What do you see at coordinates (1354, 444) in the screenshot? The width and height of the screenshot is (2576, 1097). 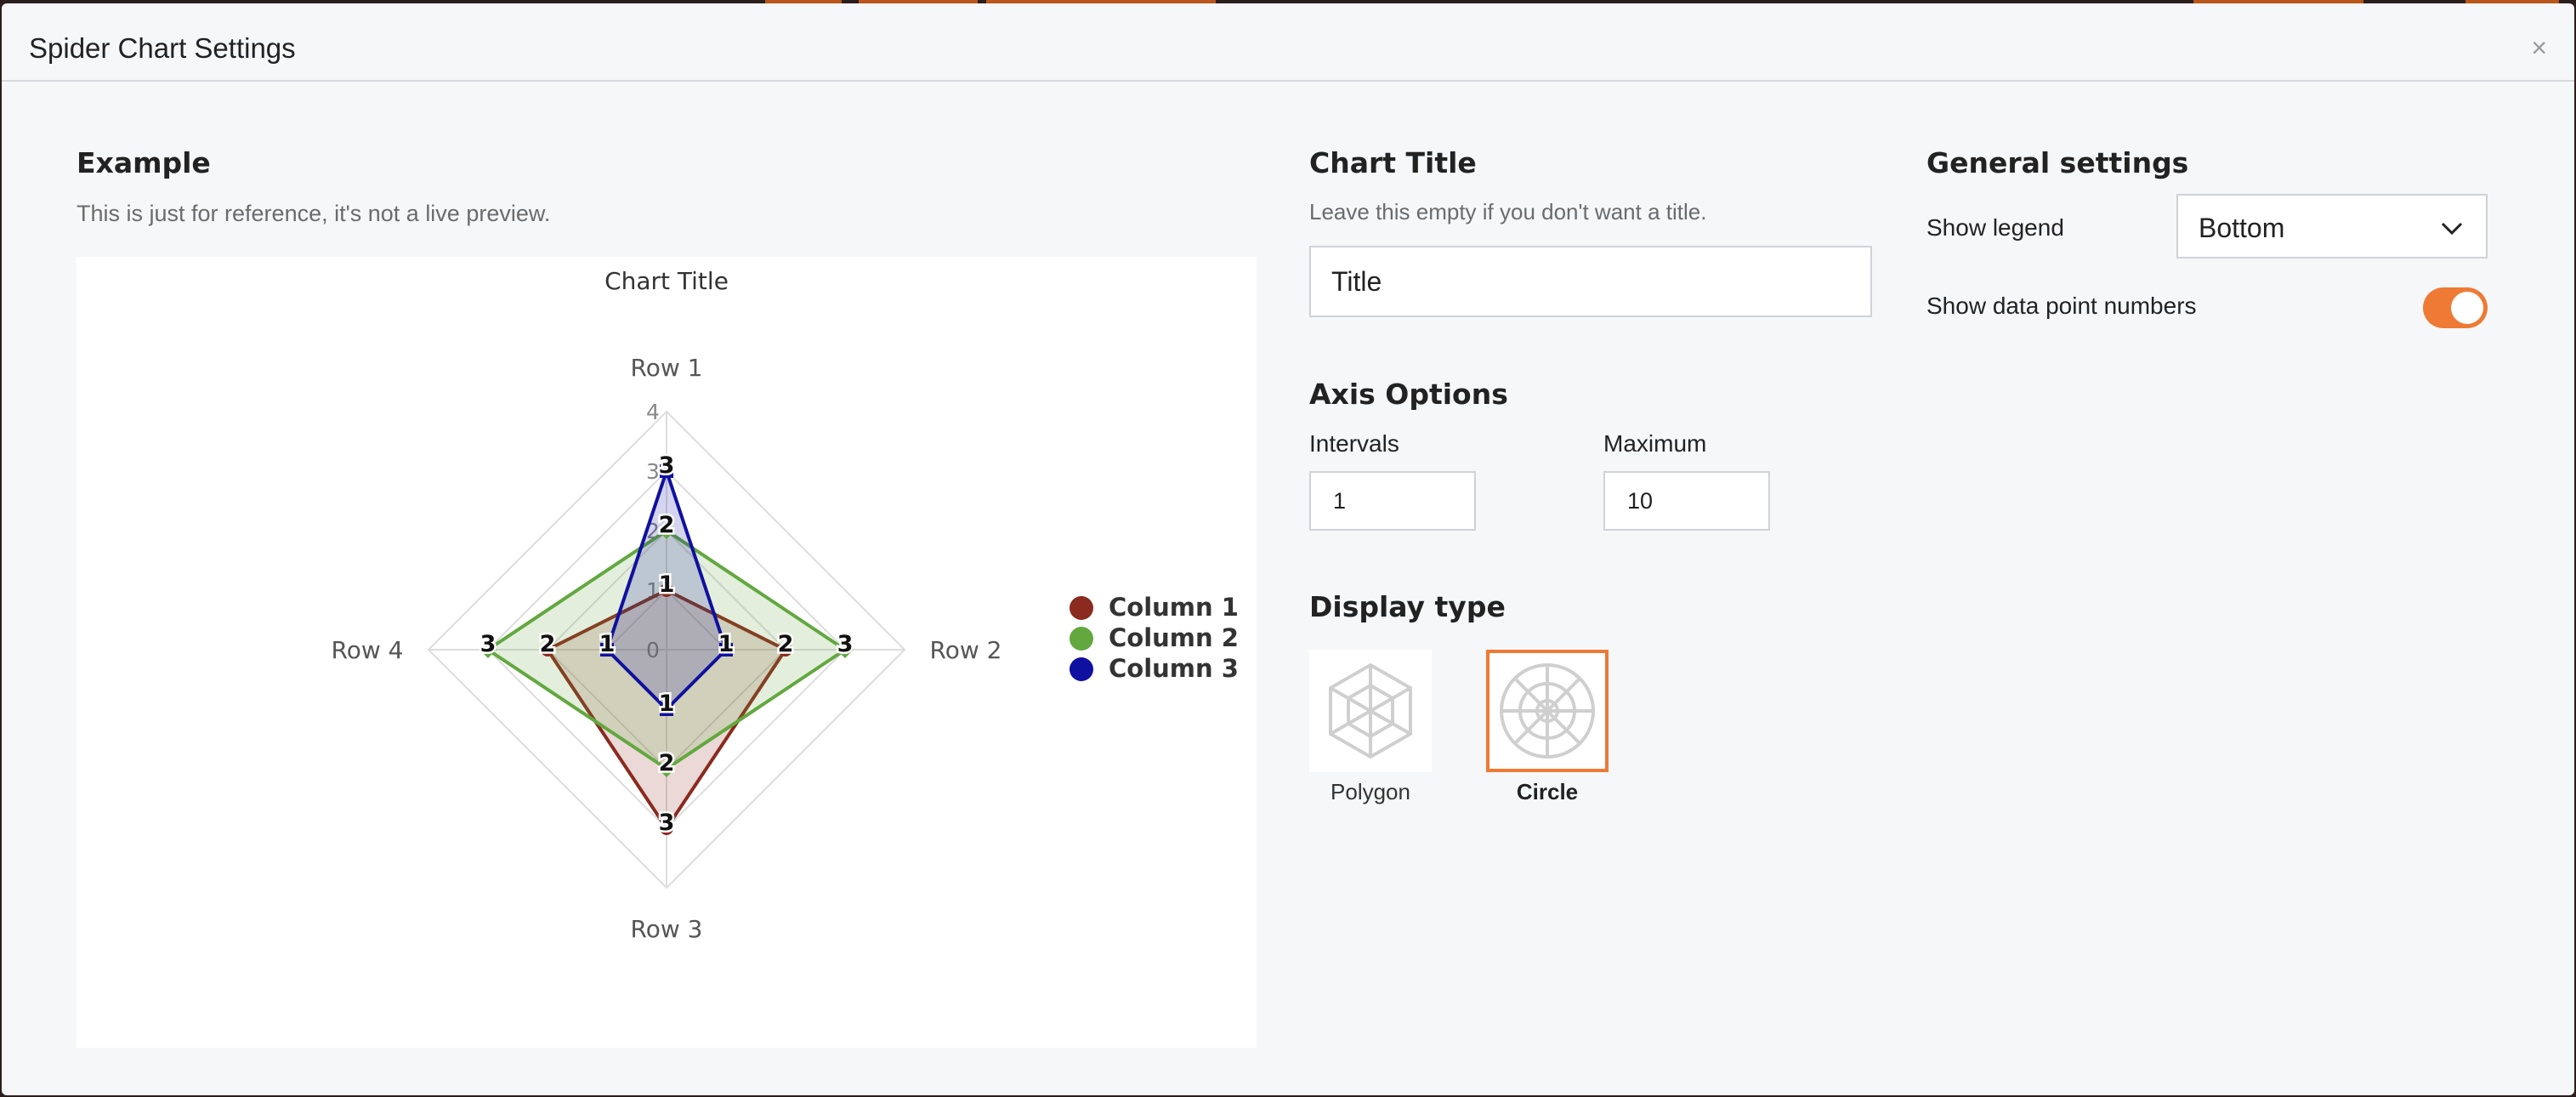 I see `intervals-label: Intervals` at bounding box center [1354, 444].